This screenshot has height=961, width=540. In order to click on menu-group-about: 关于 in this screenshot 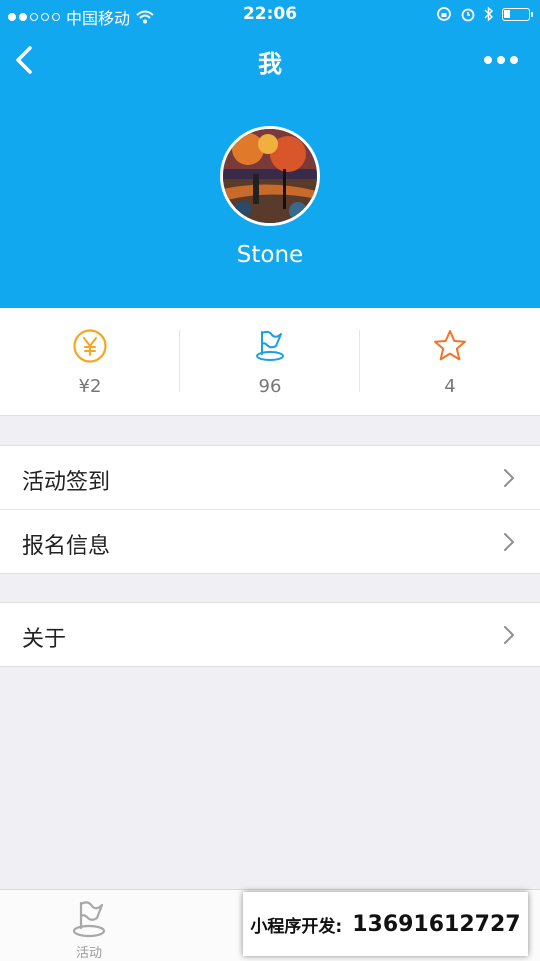, I will do `click(270, 634)`.